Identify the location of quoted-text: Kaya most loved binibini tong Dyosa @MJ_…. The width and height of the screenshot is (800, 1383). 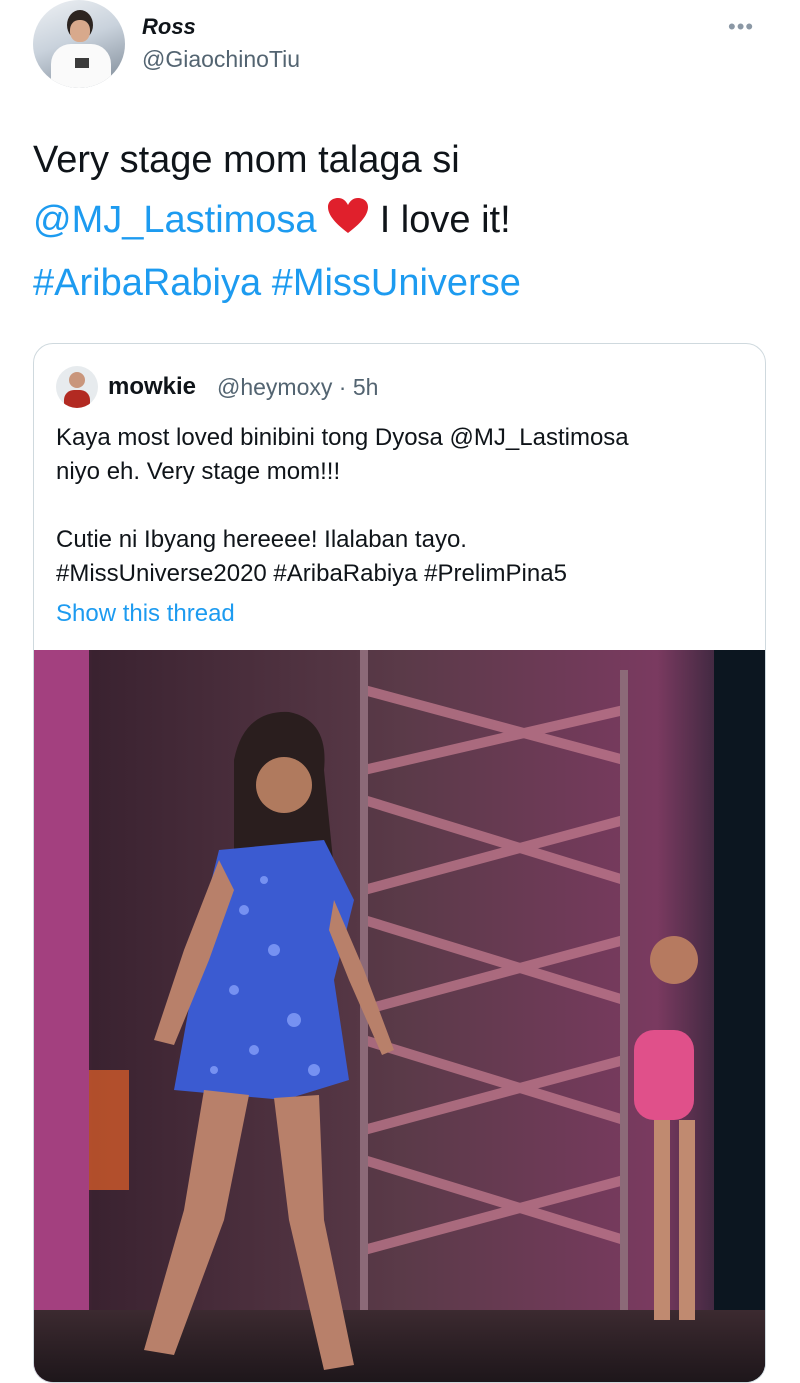
(342, 505).